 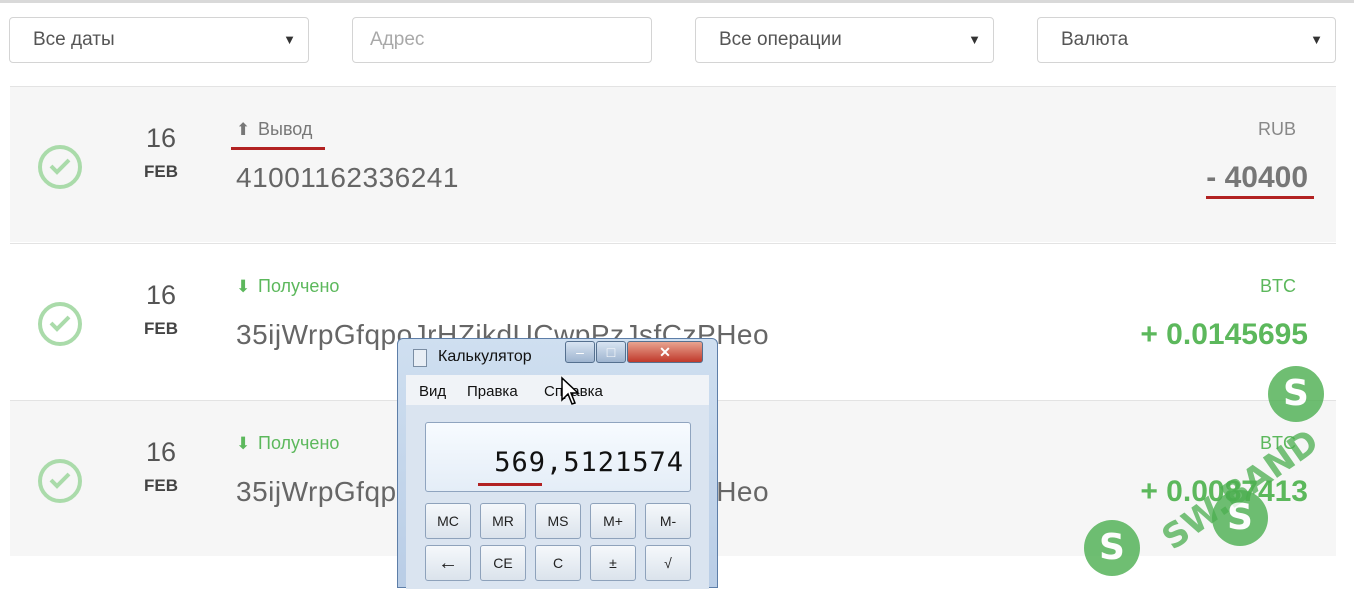 What do you see at coordinates (613, 521) in the screenshot?
I see `key-m-plus: M+` at bounding box center [613, 521].